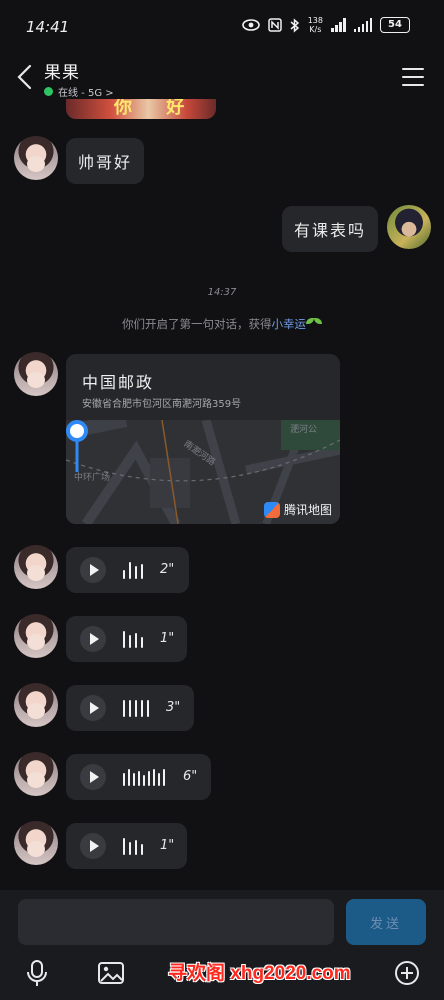 Image resolution: width=444 pixels, height=1000 pixels. I want to click on send-button: 发送, so click(386, 922).